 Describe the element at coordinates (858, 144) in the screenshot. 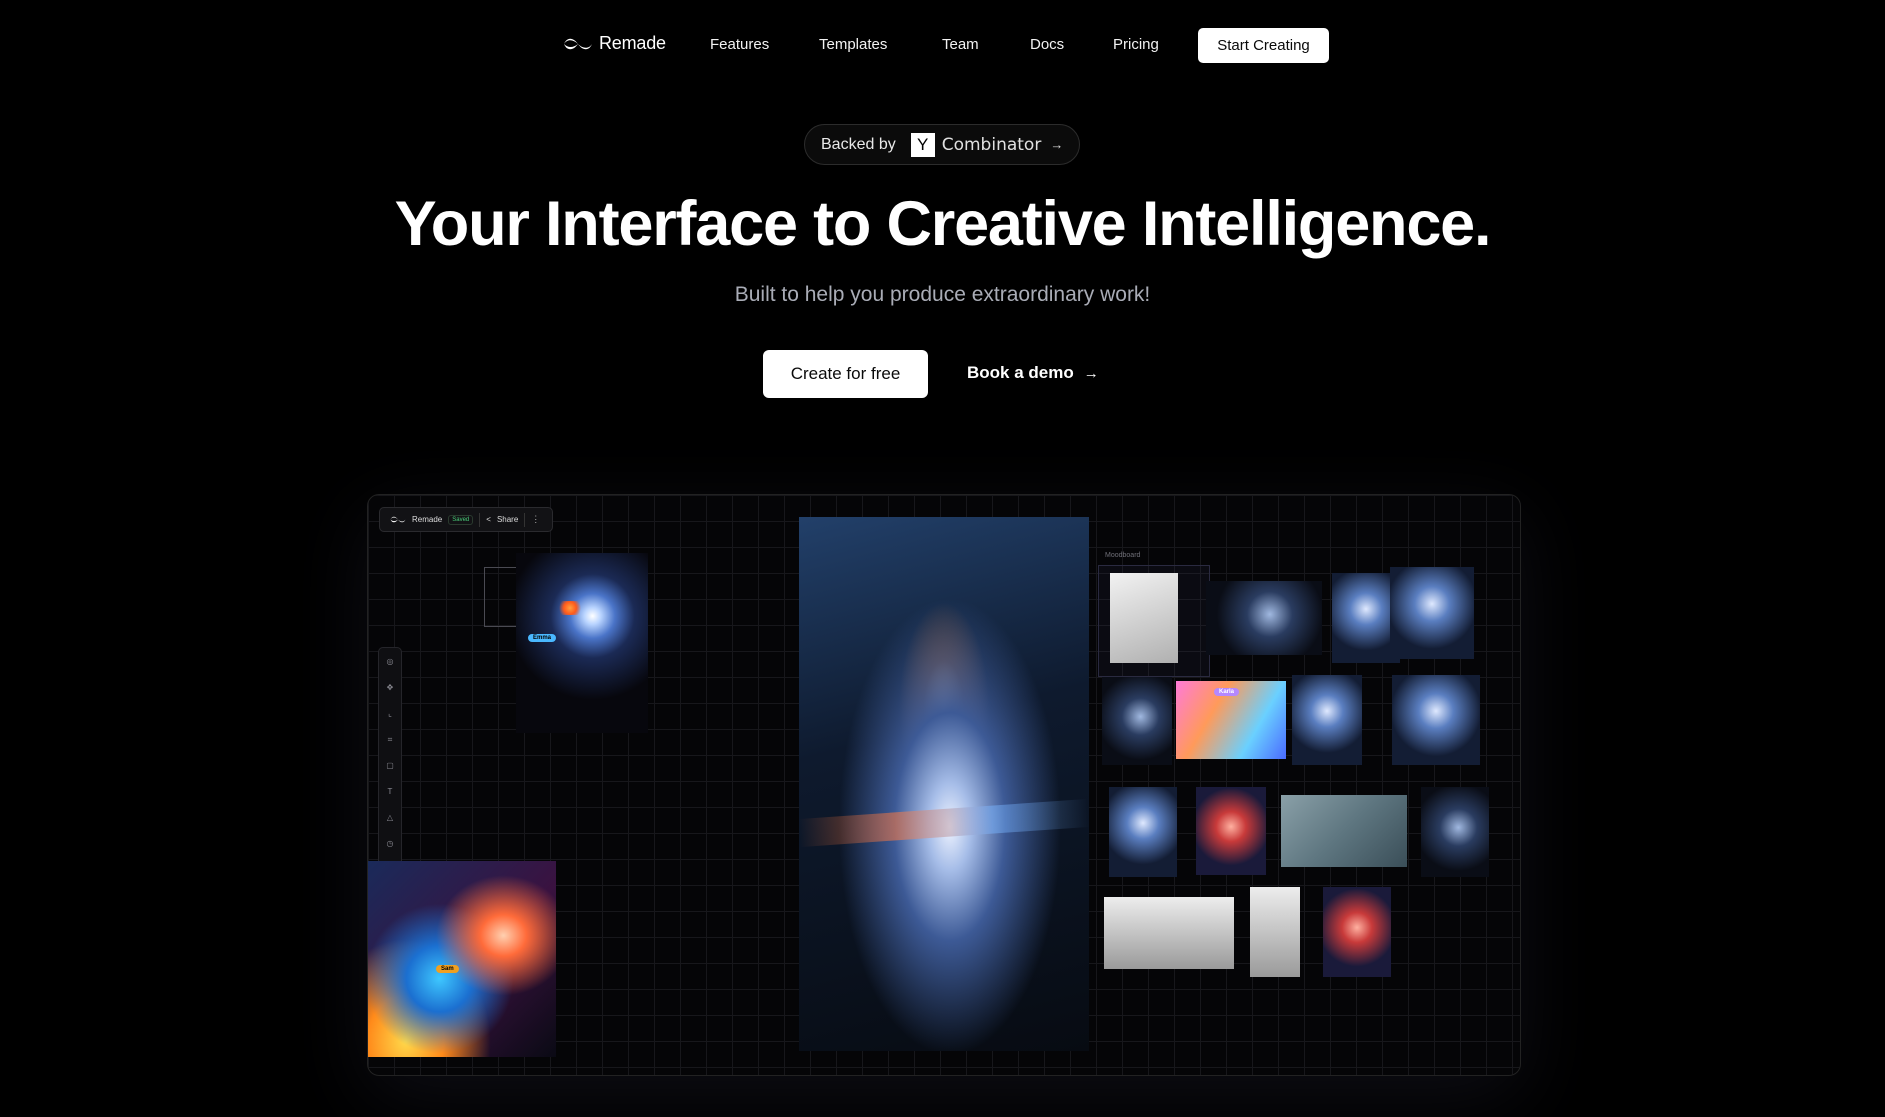

I see `badge-prefix: Backed by` at that location.